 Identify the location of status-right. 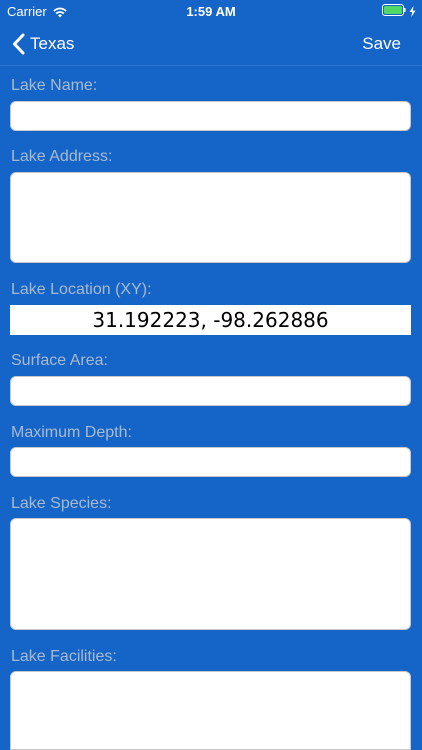
(399, 10).